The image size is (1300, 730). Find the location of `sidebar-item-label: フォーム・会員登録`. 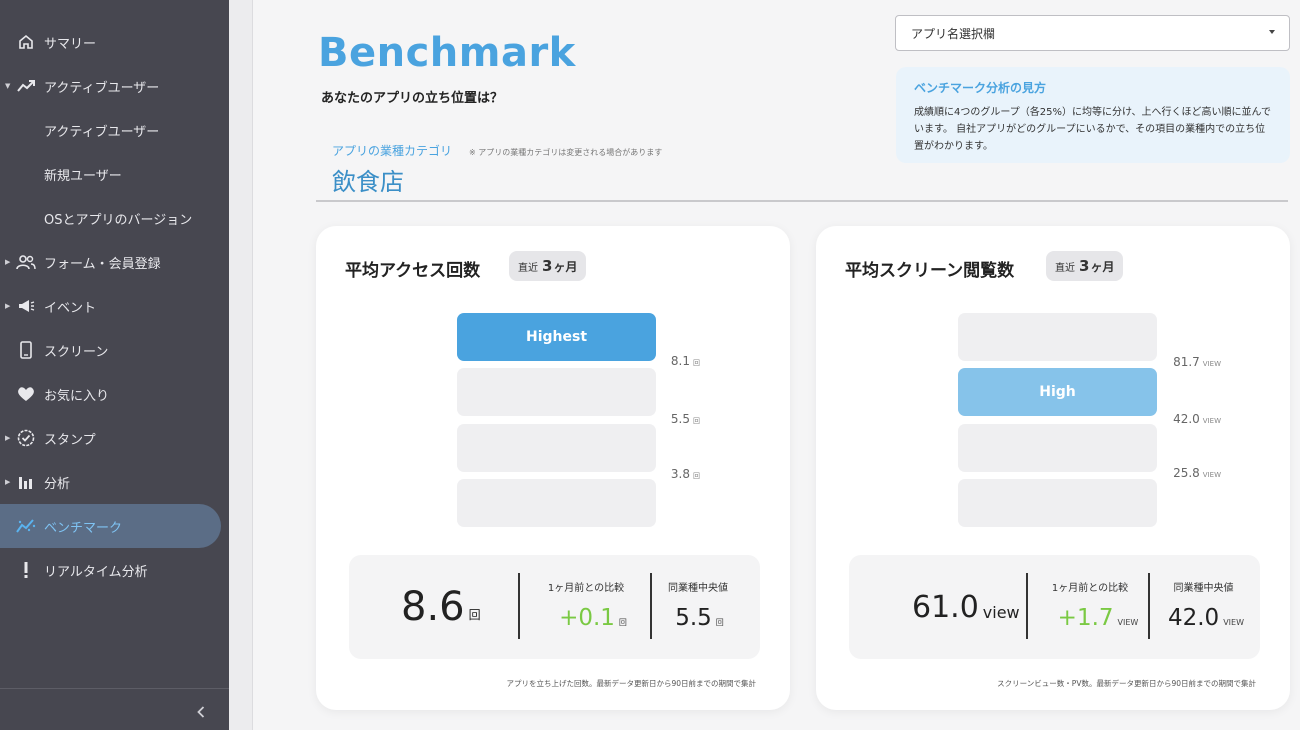

sidebar-item-label: フォーム・会員登録 is located at coordinates (102, 264).